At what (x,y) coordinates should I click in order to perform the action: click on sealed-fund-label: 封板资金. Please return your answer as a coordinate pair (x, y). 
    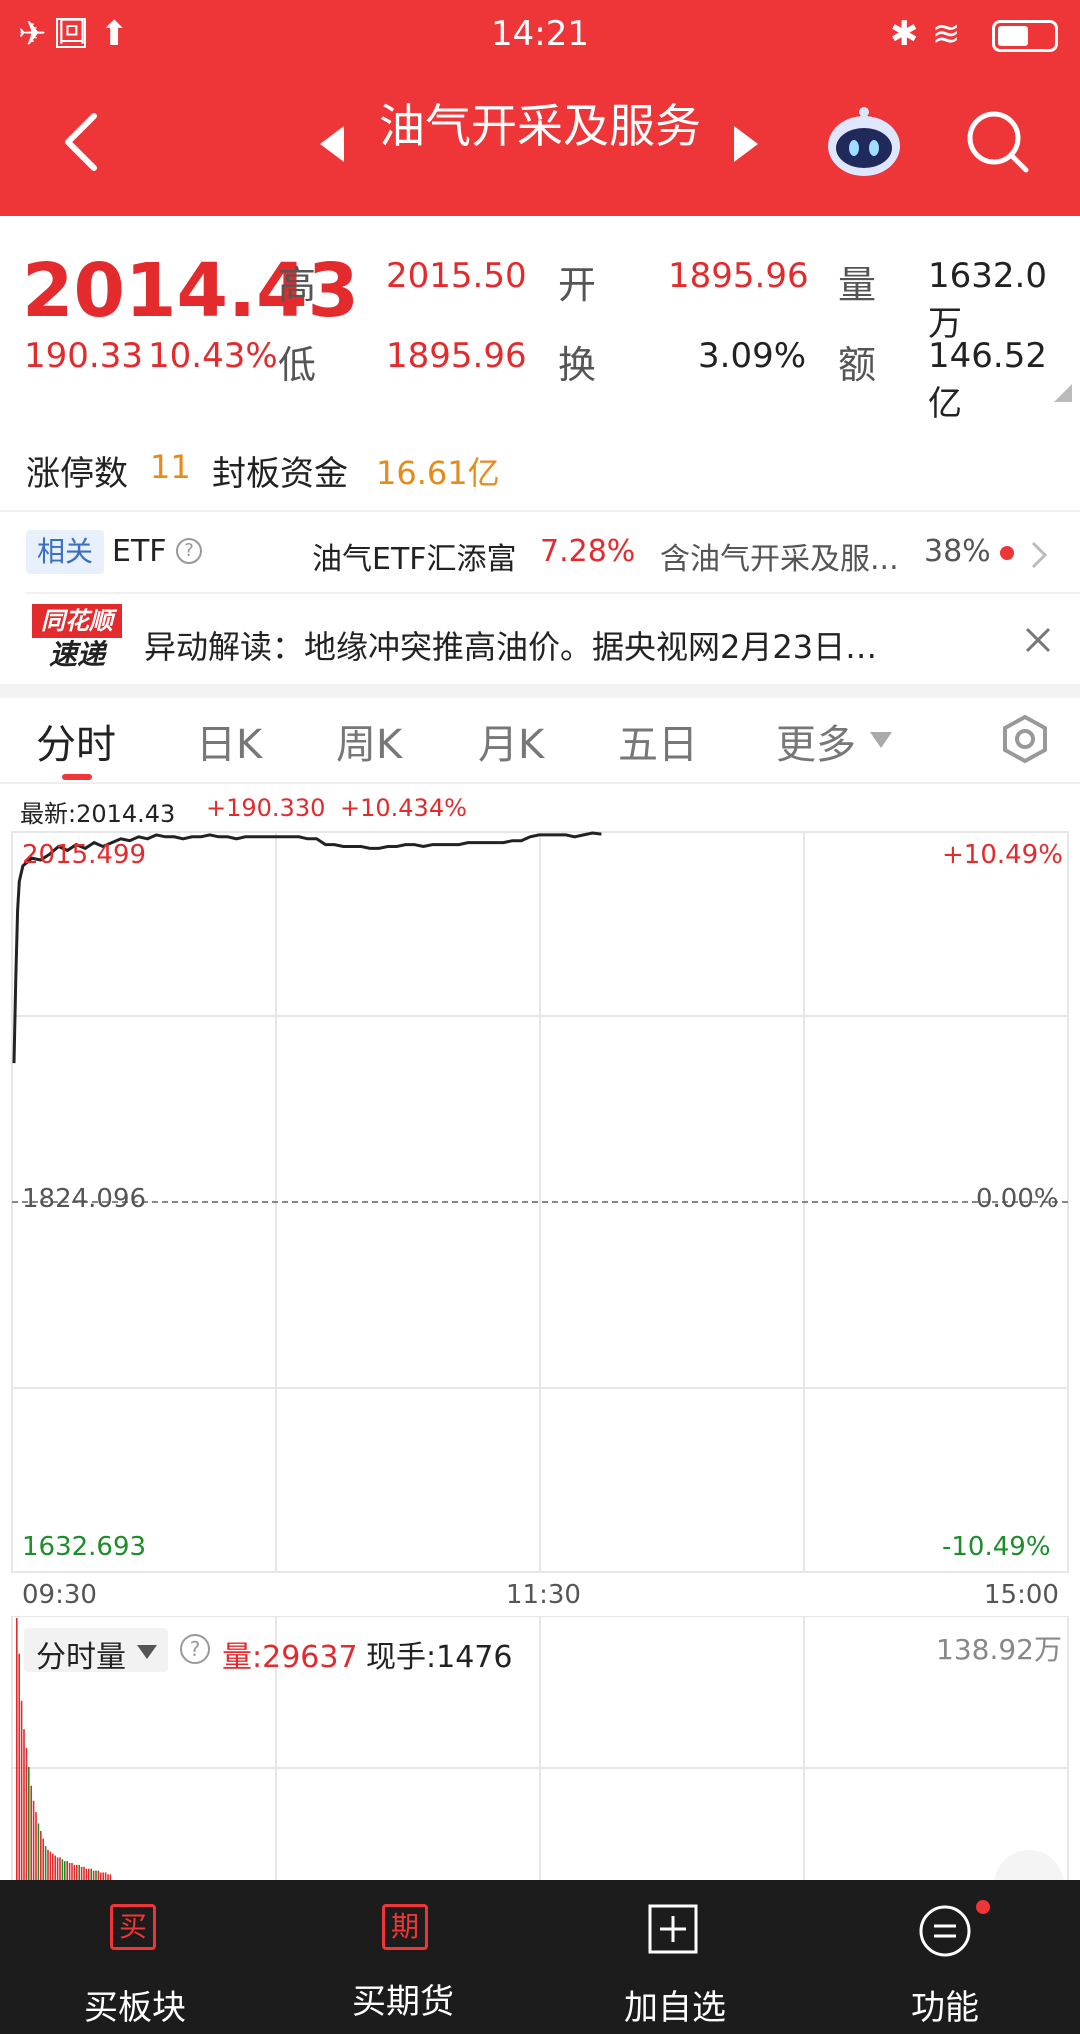
    Looking at the image, I should click on (280, 474).